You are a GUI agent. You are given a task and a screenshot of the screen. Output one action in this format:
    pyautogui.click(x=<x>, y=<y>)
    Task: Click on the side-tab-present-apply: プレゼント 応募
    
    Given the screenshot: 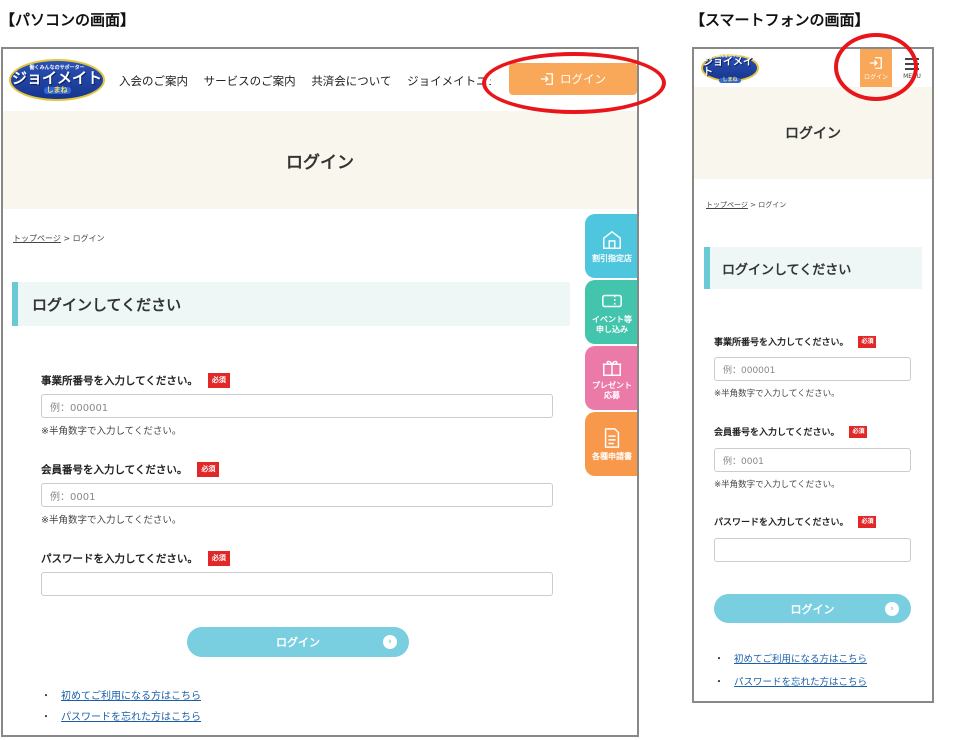 What is the action you would take?
    pyautogui.click(x=611, y=378)
    